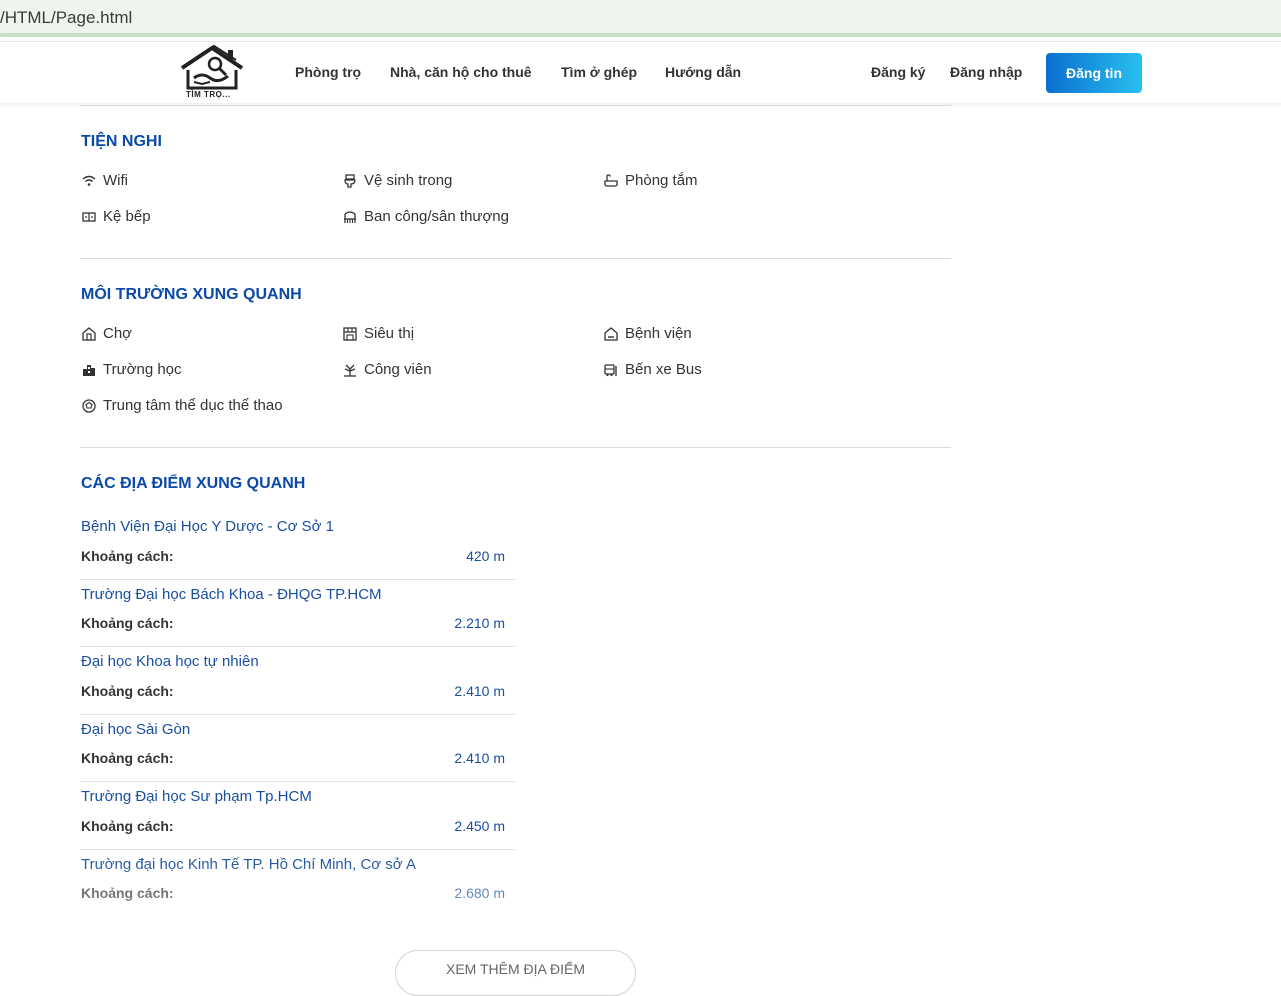 The height and width of the screenshot is (996, 1281). I want to click on nav-phong-tro: Phòng trọ, so click(328, 72).